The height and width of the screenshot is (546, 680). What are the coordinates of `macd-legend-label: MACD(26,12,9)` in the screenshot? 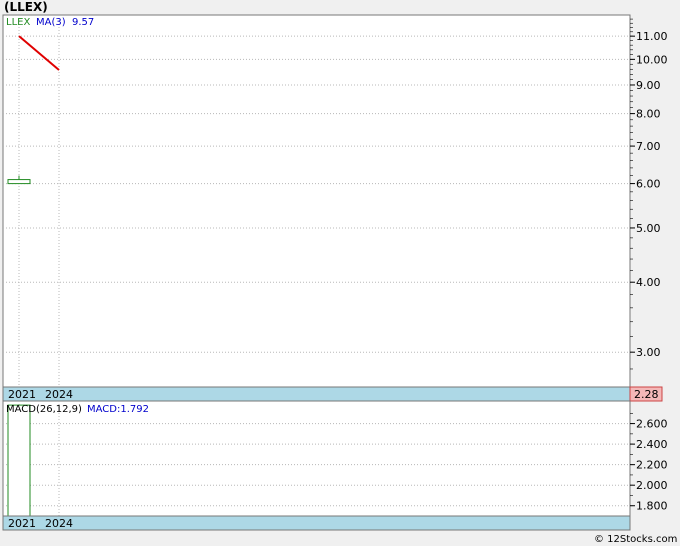 It's located at (44, 409).